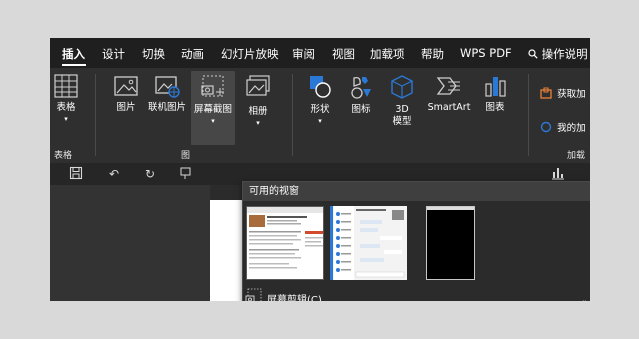  I want to click on icons-button: 图标, so click(361, 109).